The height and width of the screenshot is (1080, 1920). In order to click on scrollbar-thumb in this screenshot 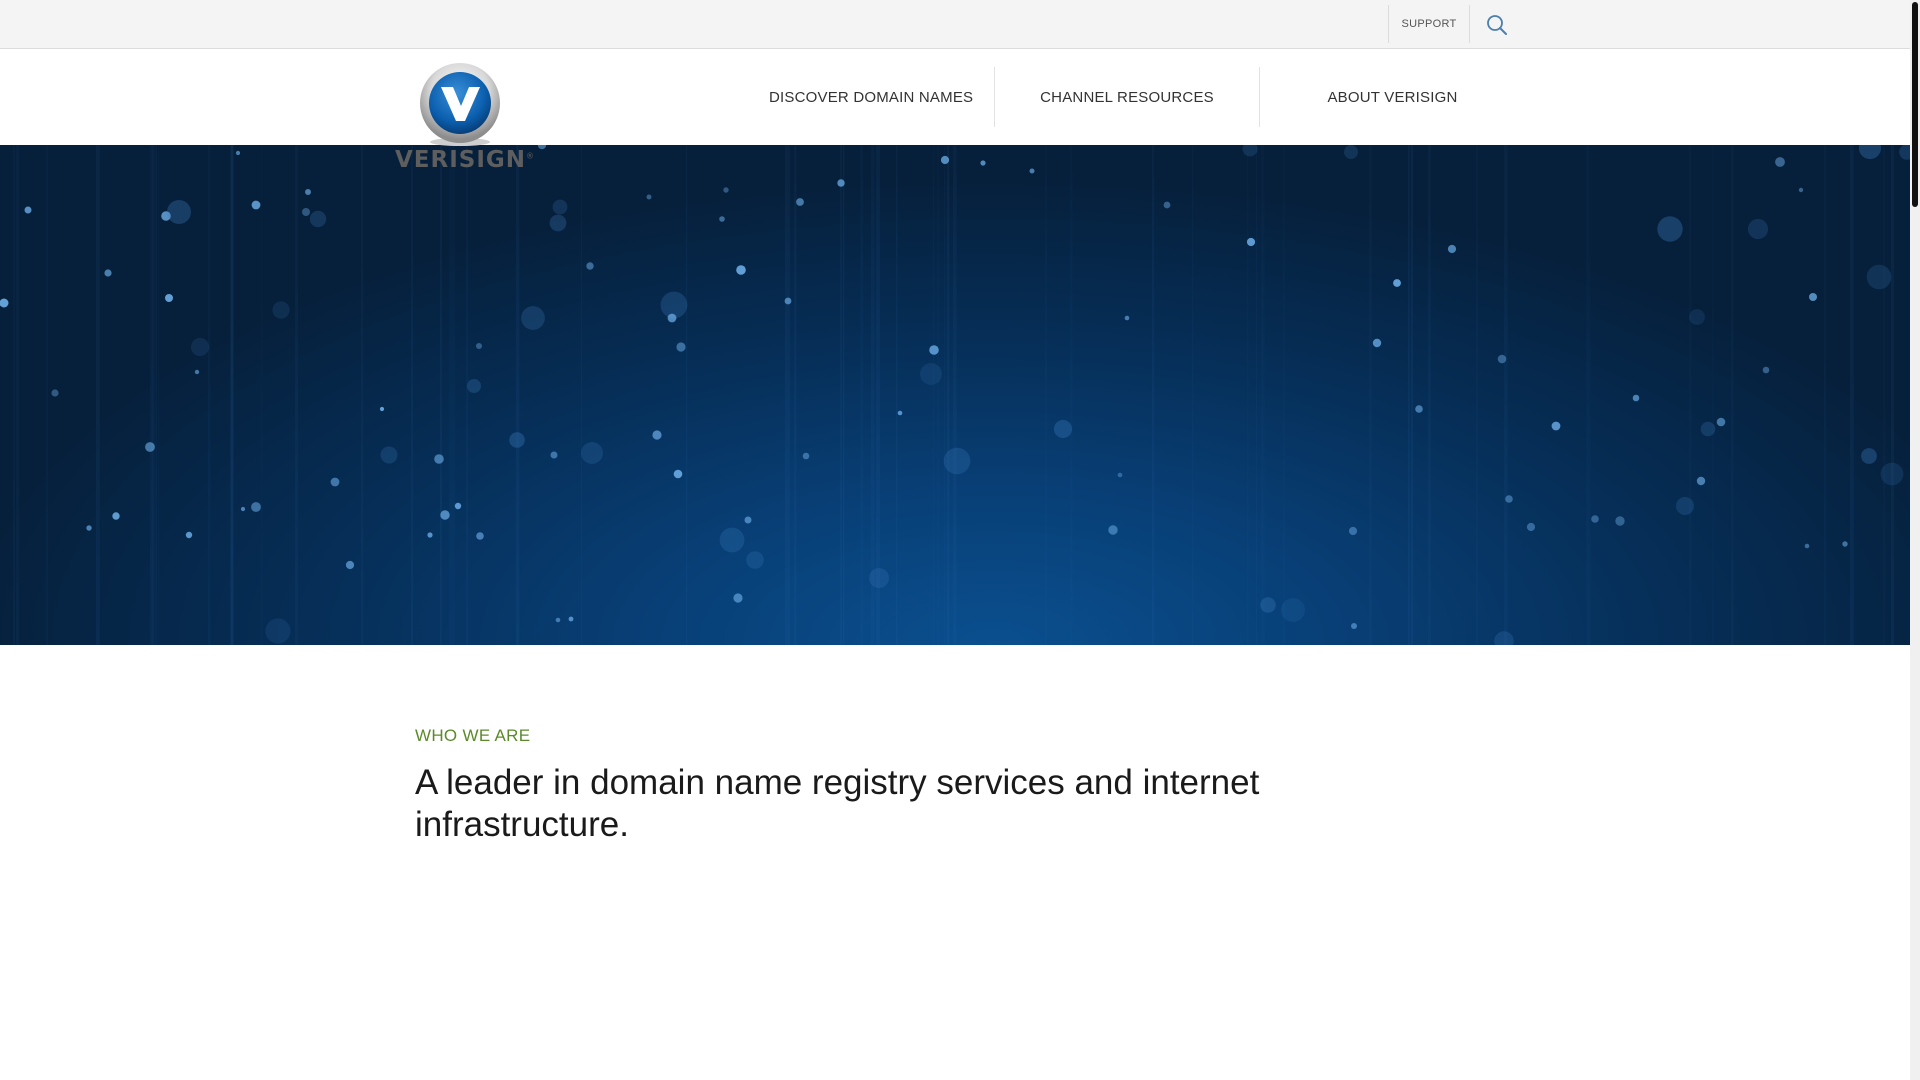, I will do `click(1915, 104)`.